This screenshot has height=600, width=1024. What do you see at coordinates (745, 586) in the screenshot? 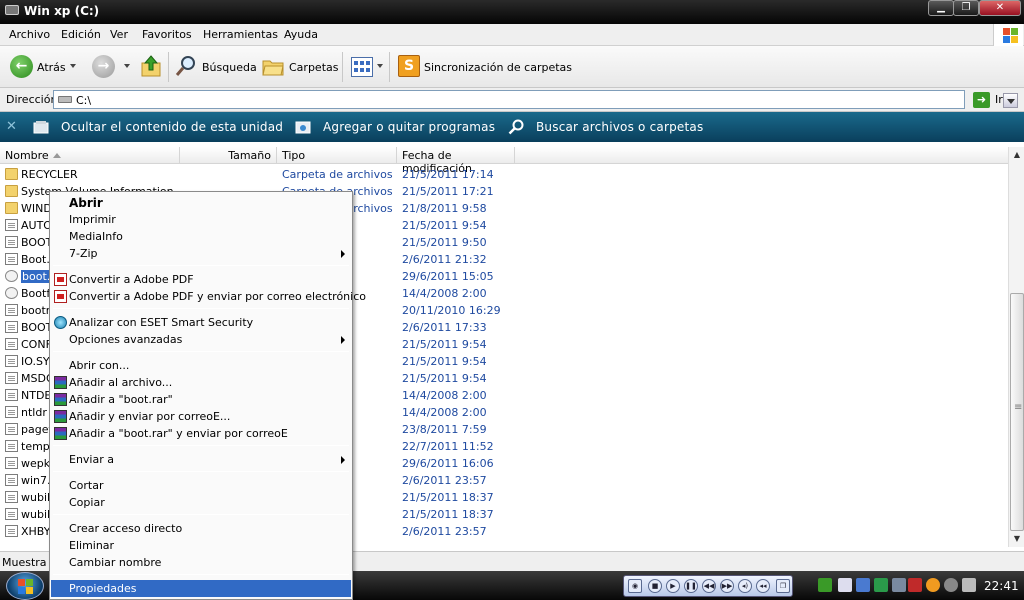
I see `media-mute-icon: ◂)` at bounding box center [745, 586].